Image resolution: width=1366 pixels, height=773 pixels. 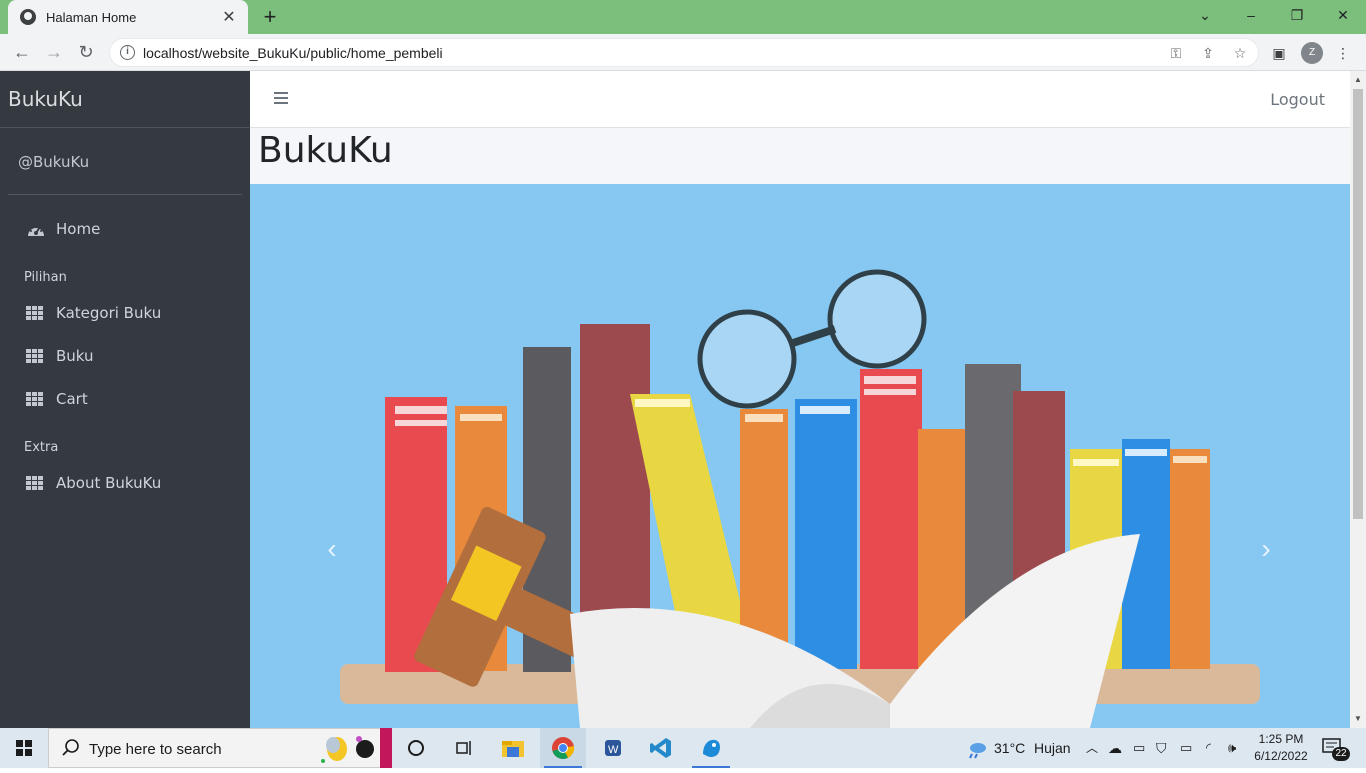 I want to click on sidebar-item-home: Home, so click(x=125, y=229).